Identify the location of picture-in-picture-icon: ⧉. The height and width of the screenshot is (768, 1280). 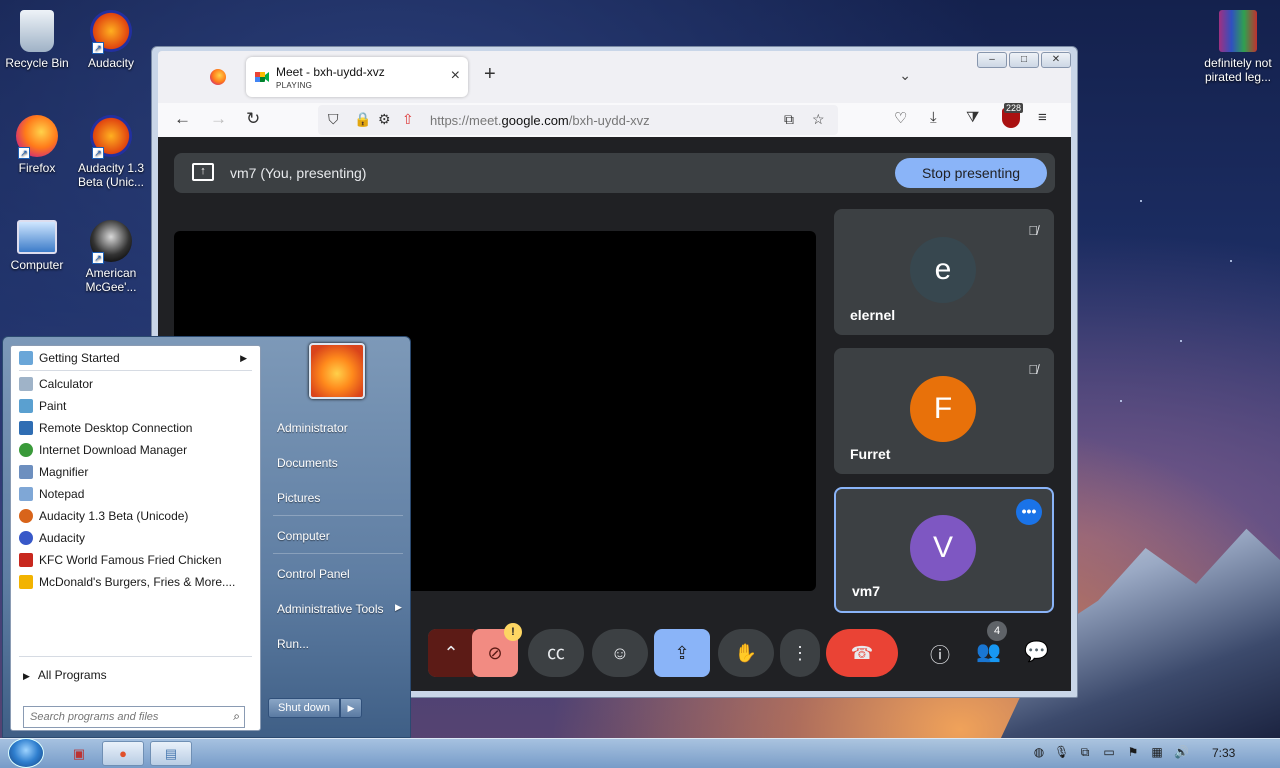
(789, 119).